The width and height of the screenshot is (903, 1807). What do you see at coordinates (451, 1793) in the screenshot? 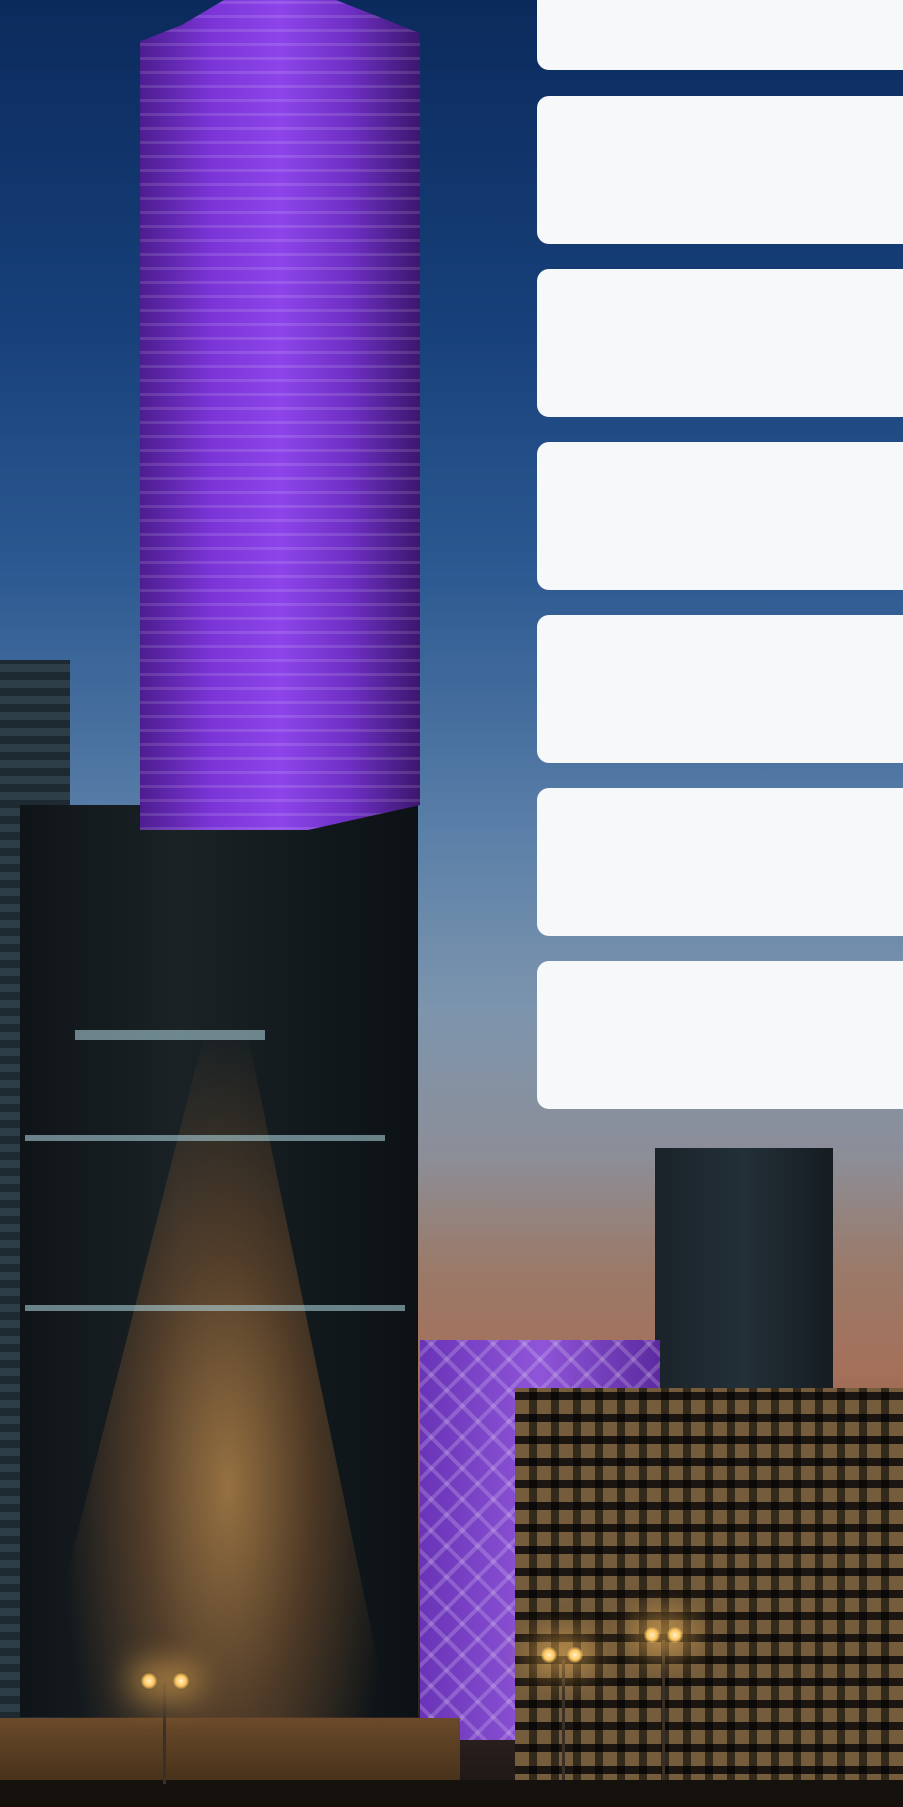
I see `ground` at bounding box center [451, 1793].